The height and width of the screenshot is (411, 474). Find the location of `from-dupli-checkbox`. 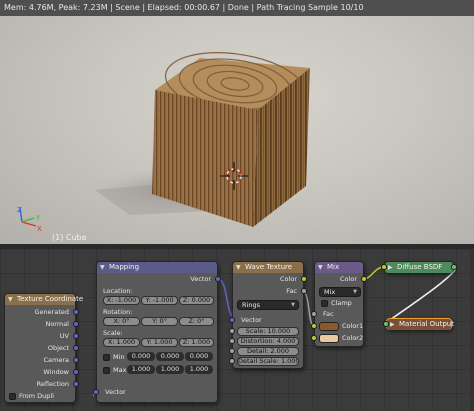

from-dupli-checkbox is located at coordinates (12, 396).